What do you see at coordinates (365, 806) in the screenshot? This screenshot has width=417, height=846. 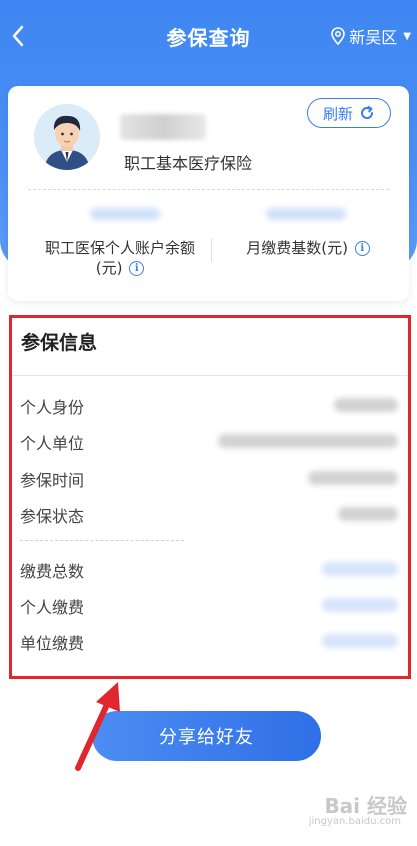 I see `watermark-logo: Bai 经验` at bounding box center [365, 806].